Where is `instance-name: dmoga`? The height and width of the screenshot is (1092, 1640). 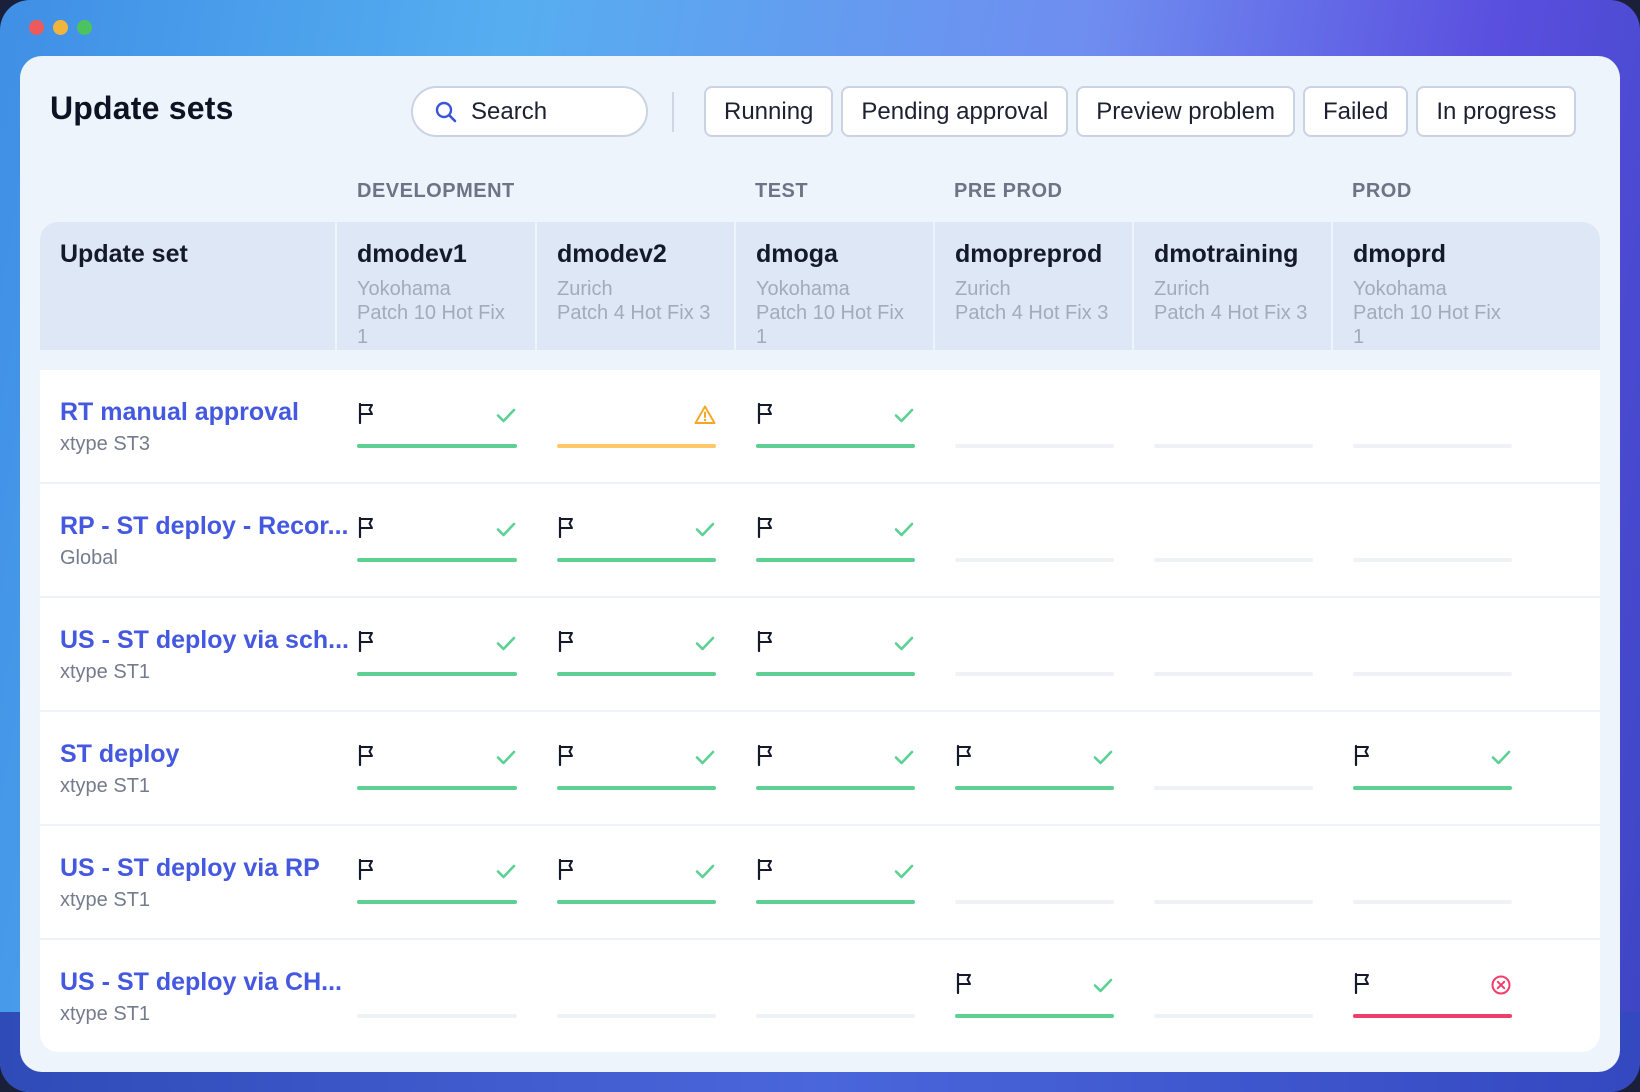 instance-name: dmoga is located at coordinates (797, 254).